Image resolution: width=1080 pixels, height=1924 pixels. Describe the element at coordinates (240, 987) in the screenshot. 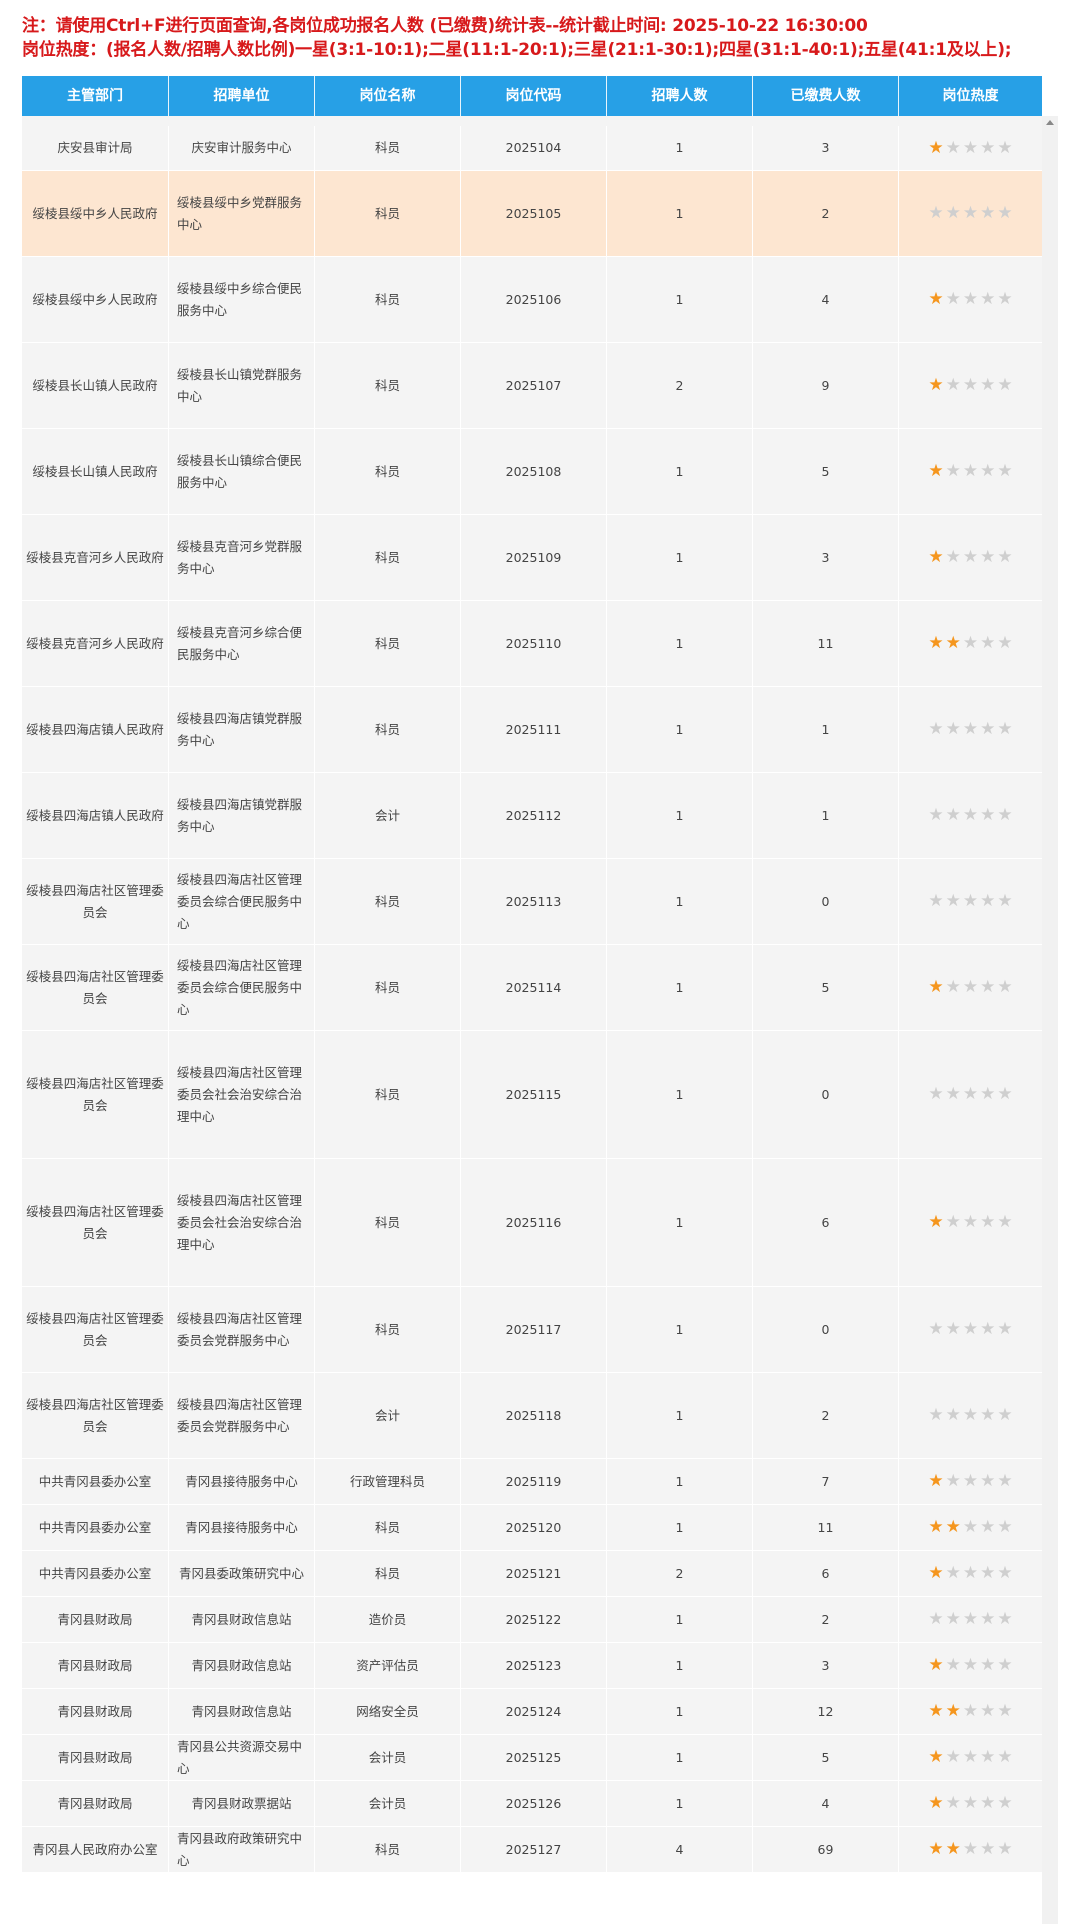

I see `cell-unit-text: 绥棱县四海店社区管理委员会综合便民服务中心` at that location.